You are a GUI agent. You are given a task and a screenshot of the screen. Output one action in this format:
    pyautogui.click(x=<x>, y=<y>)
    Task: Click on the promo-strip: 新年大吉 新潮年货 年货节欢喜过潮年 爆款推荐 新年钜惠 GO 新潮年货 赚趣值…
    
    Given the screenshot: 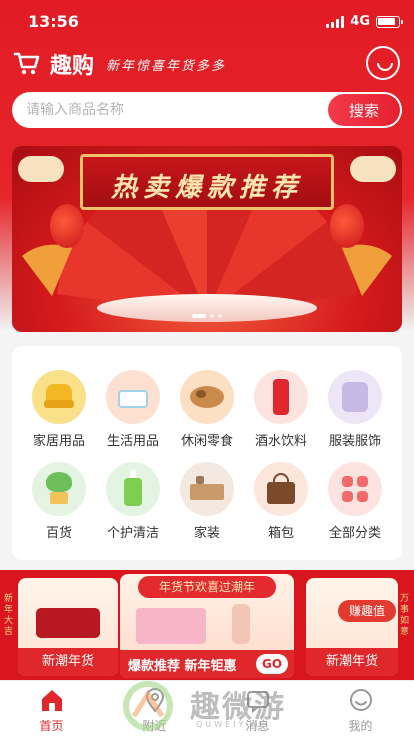 What is the action you would take?
    pyautogui.click(x=207, y=625)
    